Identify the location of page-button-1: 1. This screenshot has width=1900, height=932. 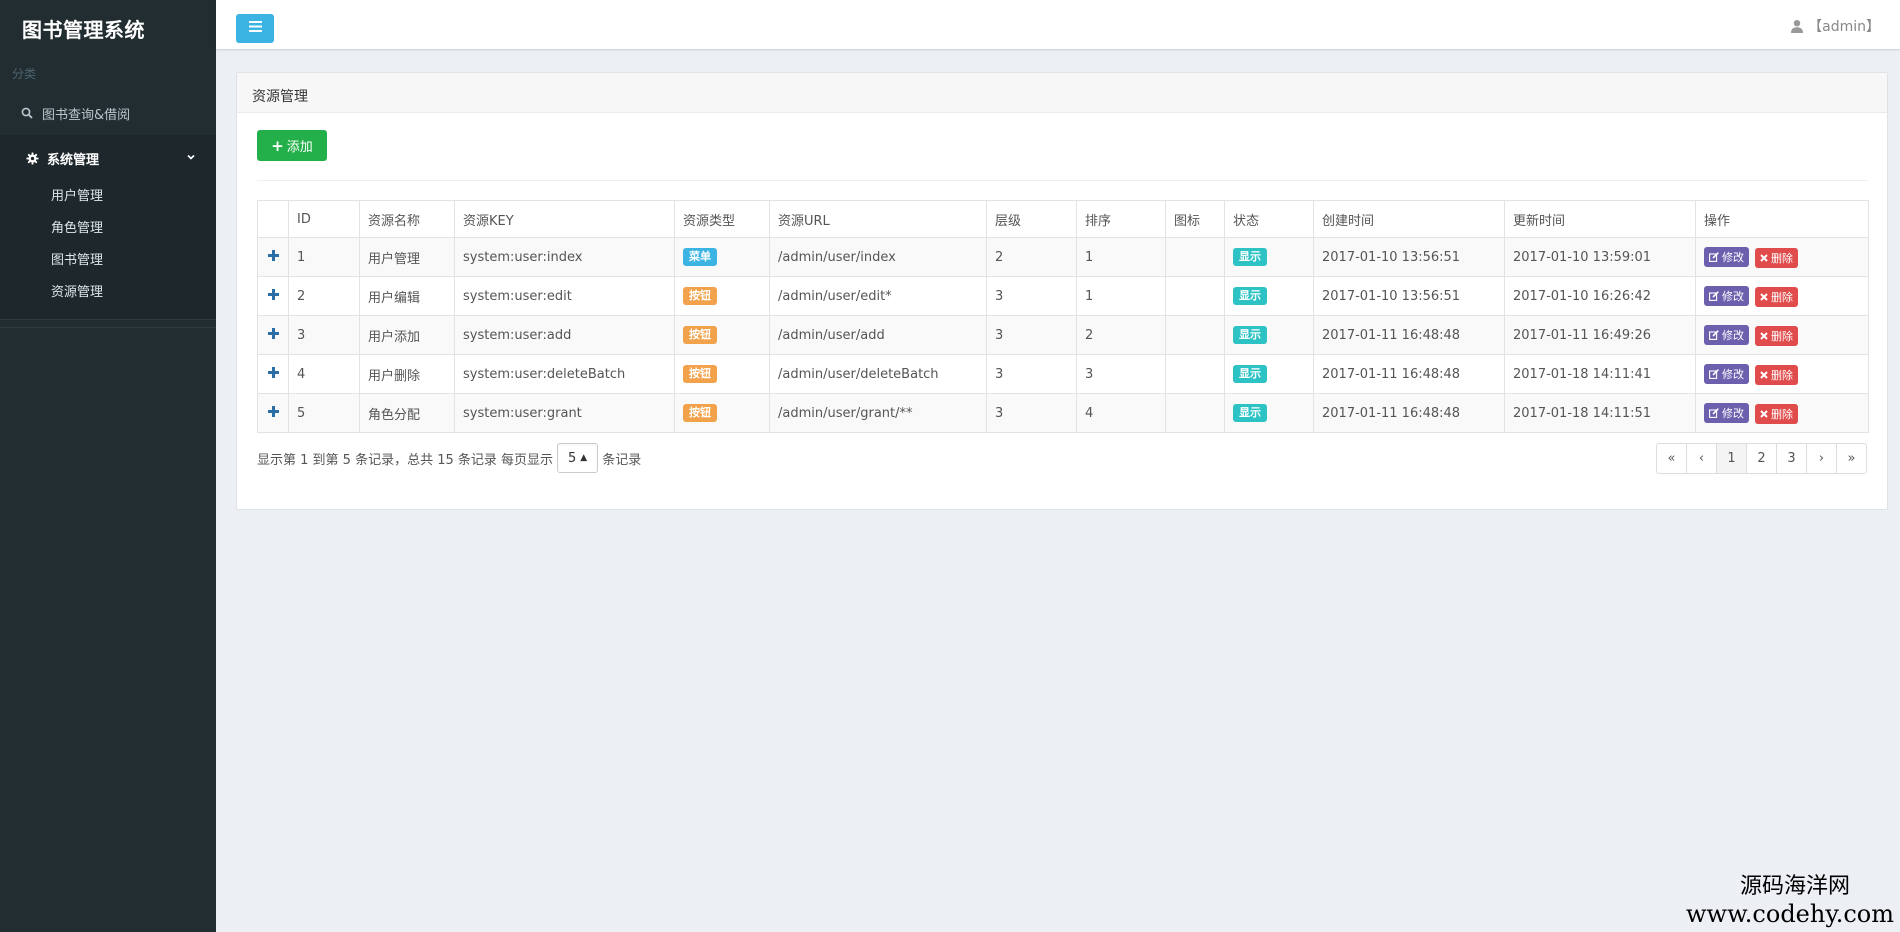
(1731, 458).